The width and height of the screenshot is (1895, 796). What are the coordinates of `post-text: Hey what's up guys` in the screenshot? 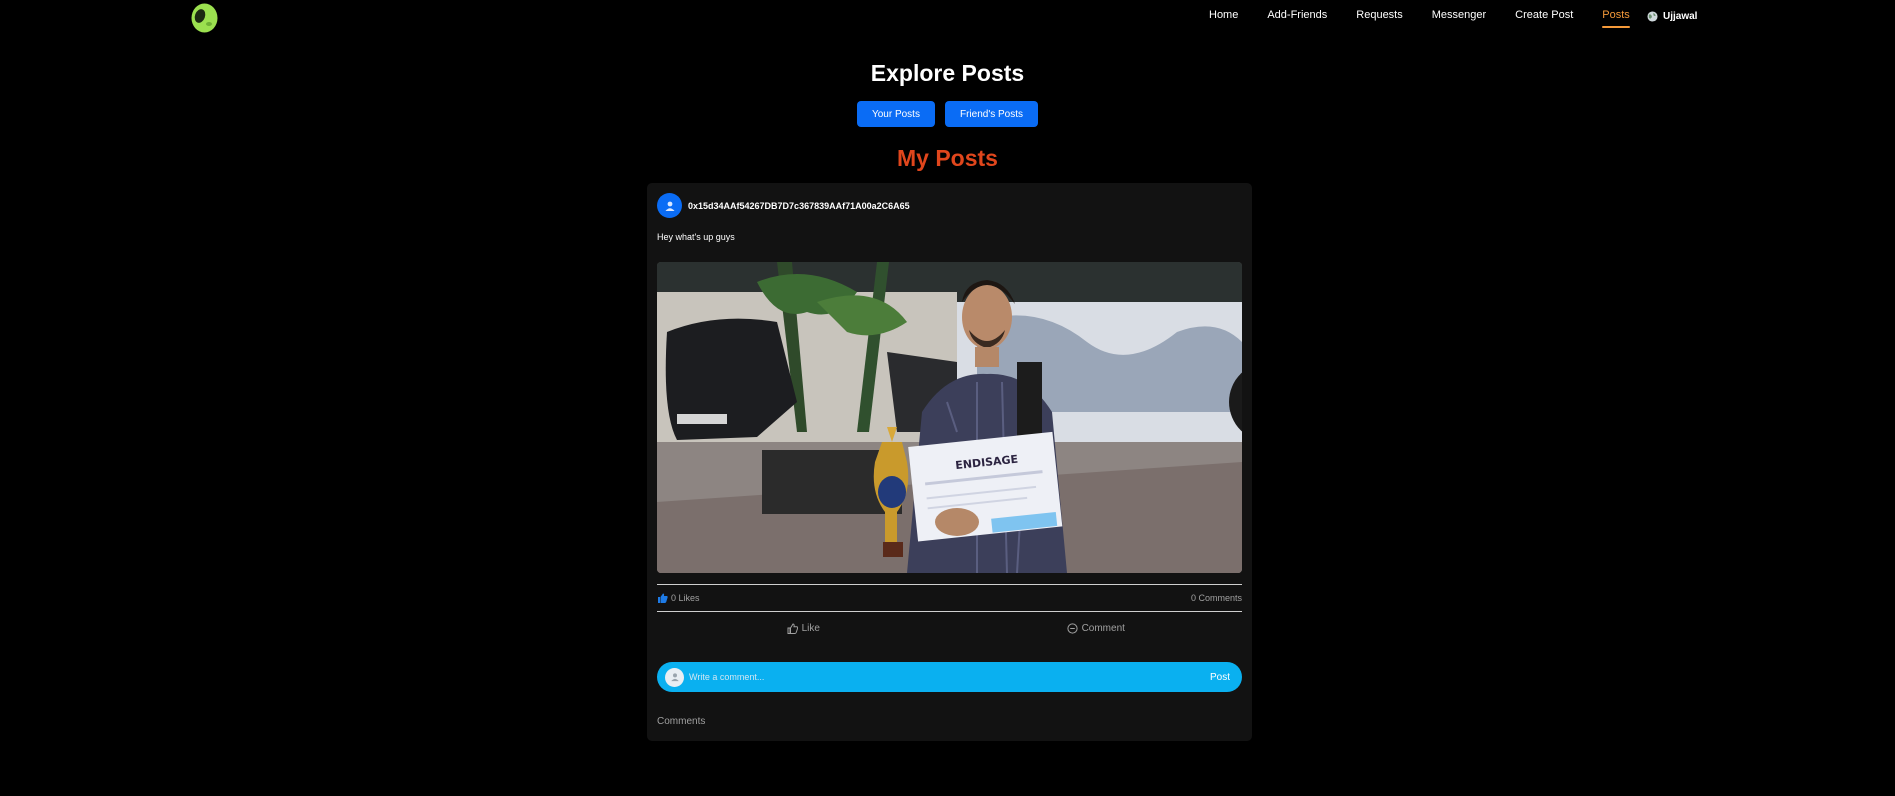 It's located at (696, 237).